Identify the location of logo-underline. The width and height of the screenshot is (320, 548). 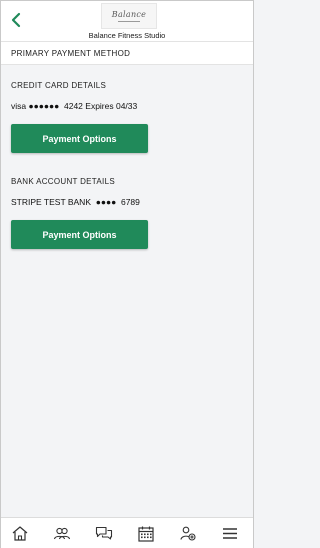
(129, 21).